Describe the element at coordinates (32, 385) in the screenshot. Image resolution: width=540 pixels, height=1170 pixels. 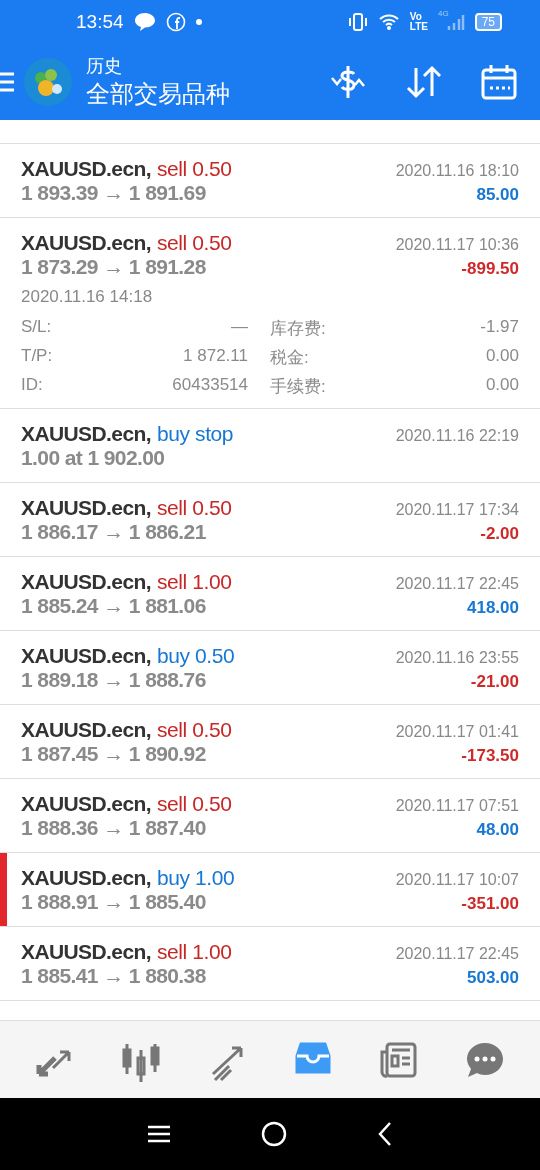
I see `detail-label: ID:` at that location.